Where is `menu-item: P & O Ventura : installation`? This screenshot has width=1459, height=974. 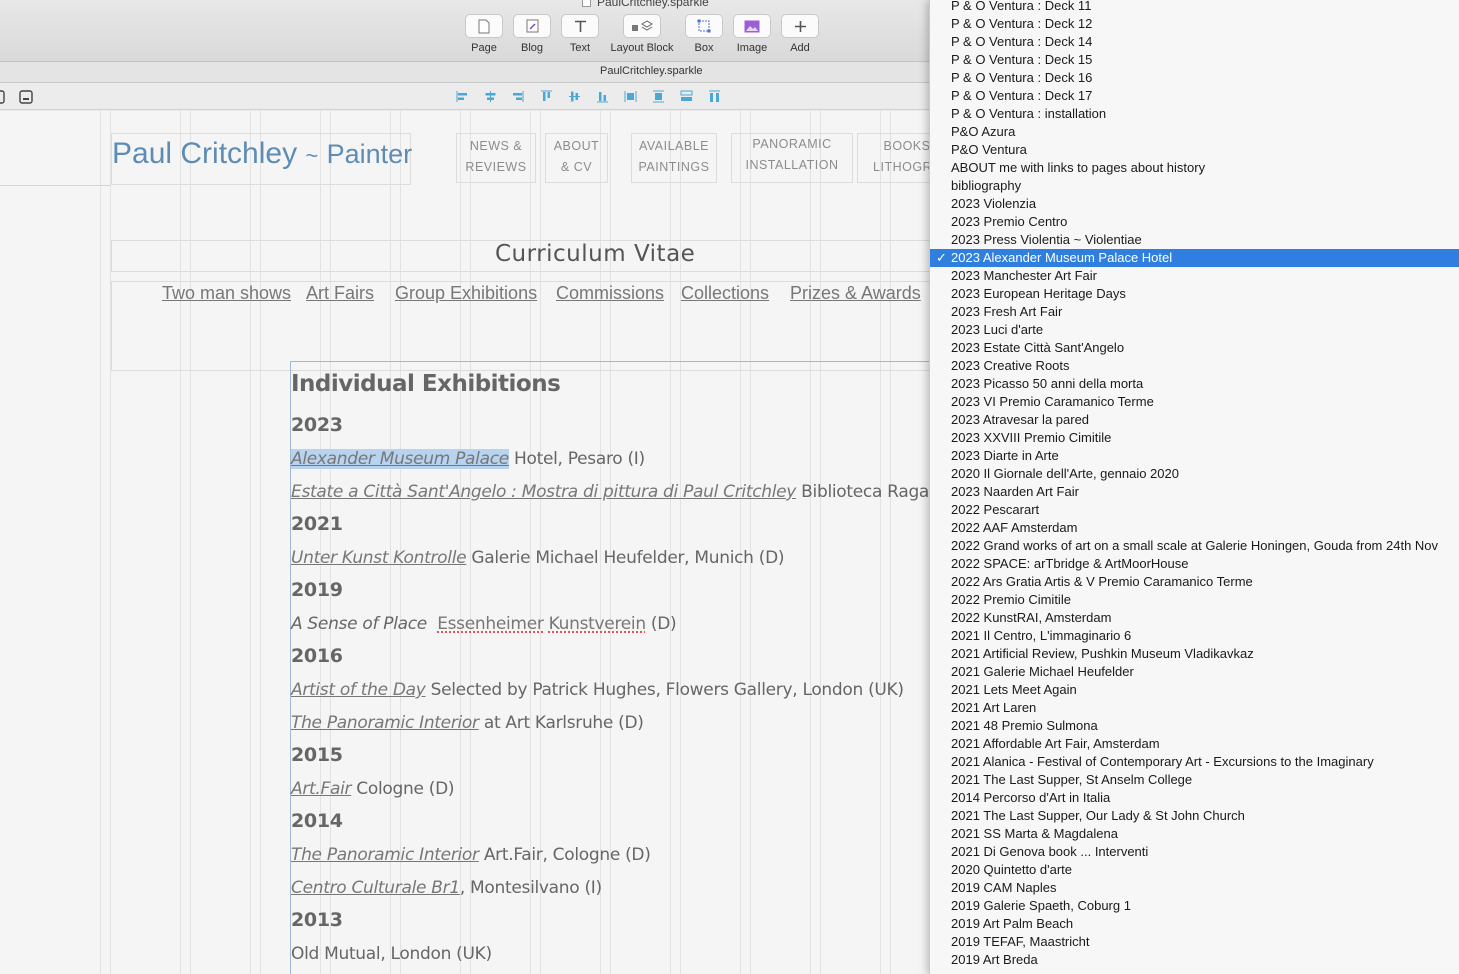 menu-item: P & O Ventura : installation is located at coordinates (1194, 114).